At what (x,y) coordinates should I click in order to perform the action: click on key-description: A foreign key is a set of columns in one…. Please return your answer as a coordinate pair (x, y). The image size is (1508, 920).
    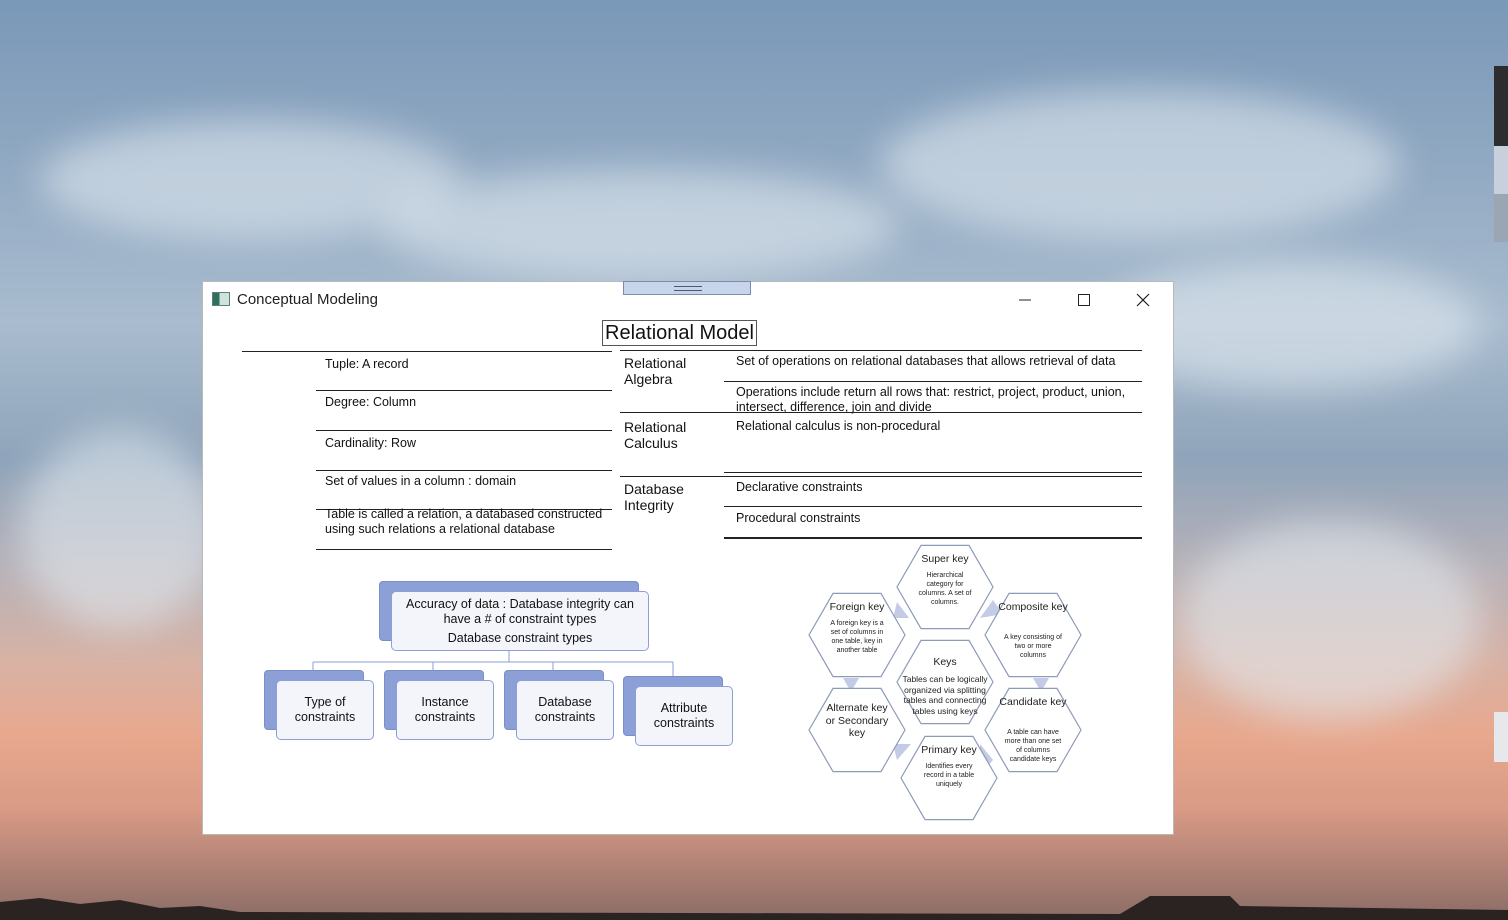
    Looking at the image, I should click on (856, 637).